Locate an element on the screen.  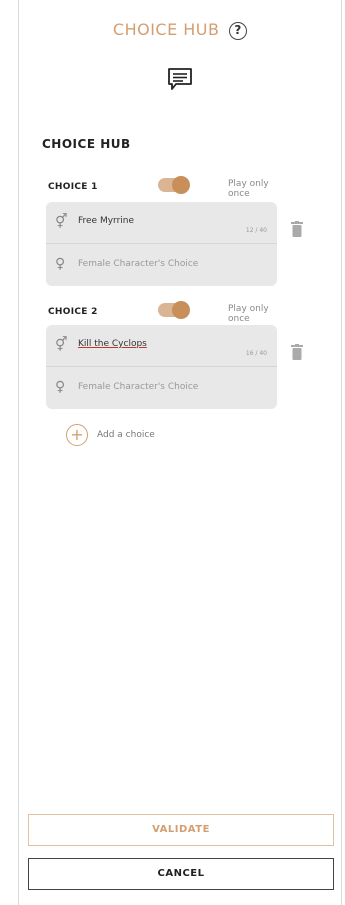
male-choice-text: Free Myrrine is located at coordinates (106, 221).